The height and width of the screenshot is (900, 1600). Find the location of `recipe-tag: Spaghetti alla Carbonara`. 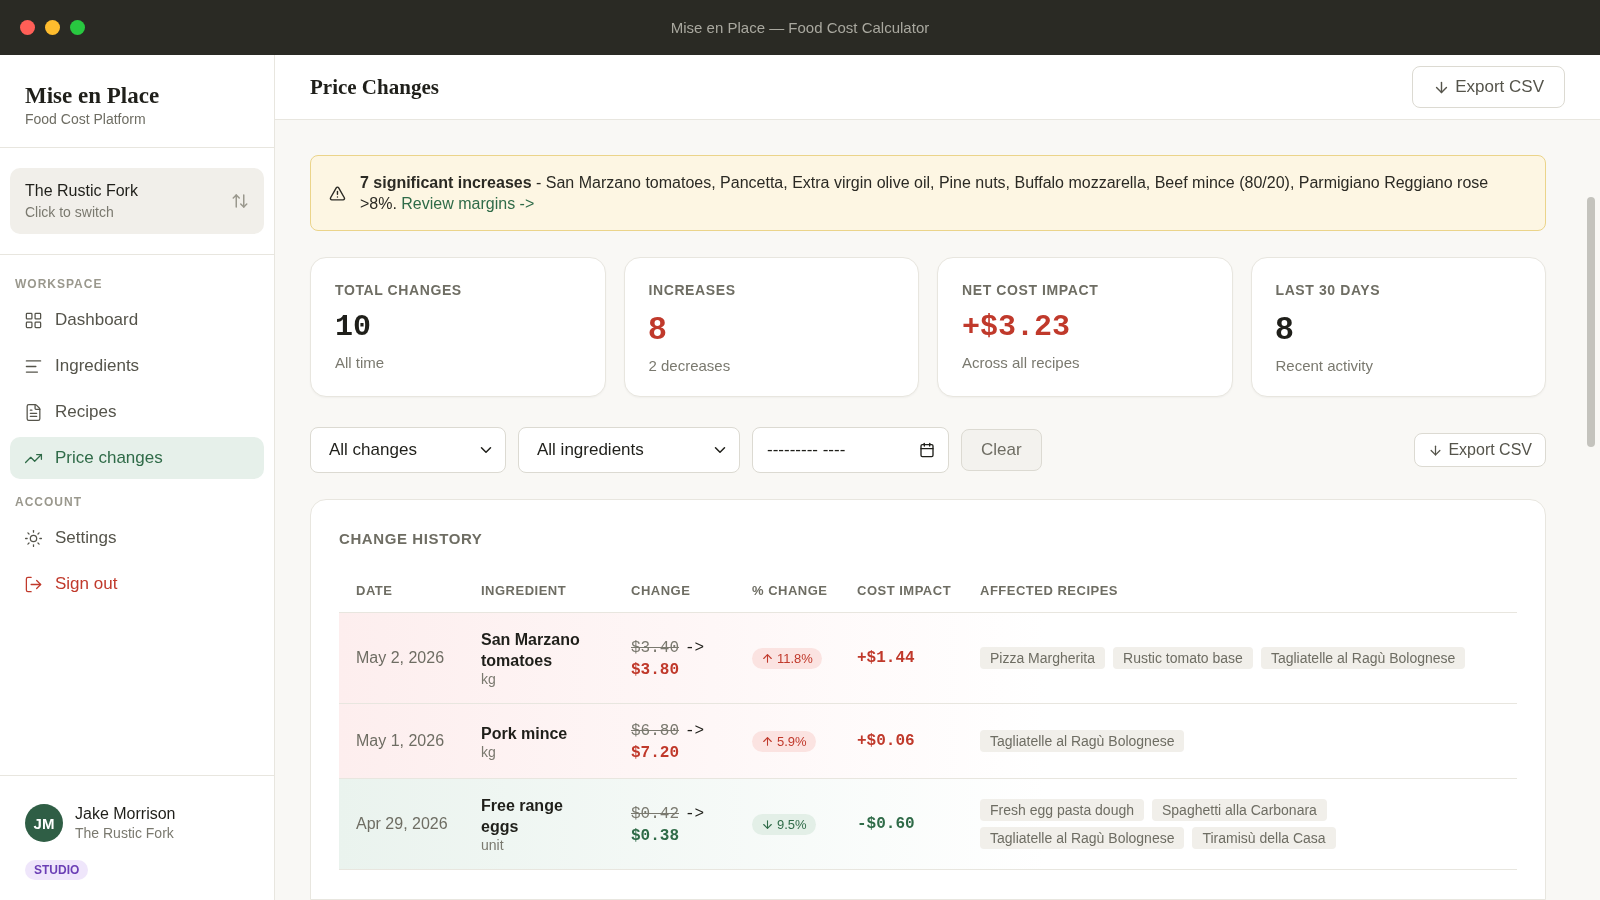

recipe-tag: Spaghetti alla Carbonara is located at coordinates (1239, 810).